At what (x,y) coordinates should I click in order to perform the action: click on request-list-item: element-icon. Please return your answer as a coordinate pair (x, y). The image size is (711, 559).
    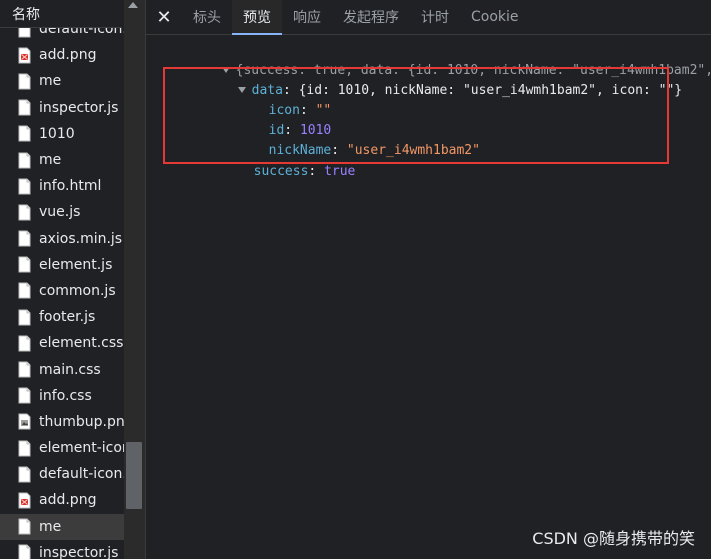
    Looking at the image, I should click on (62, 448).